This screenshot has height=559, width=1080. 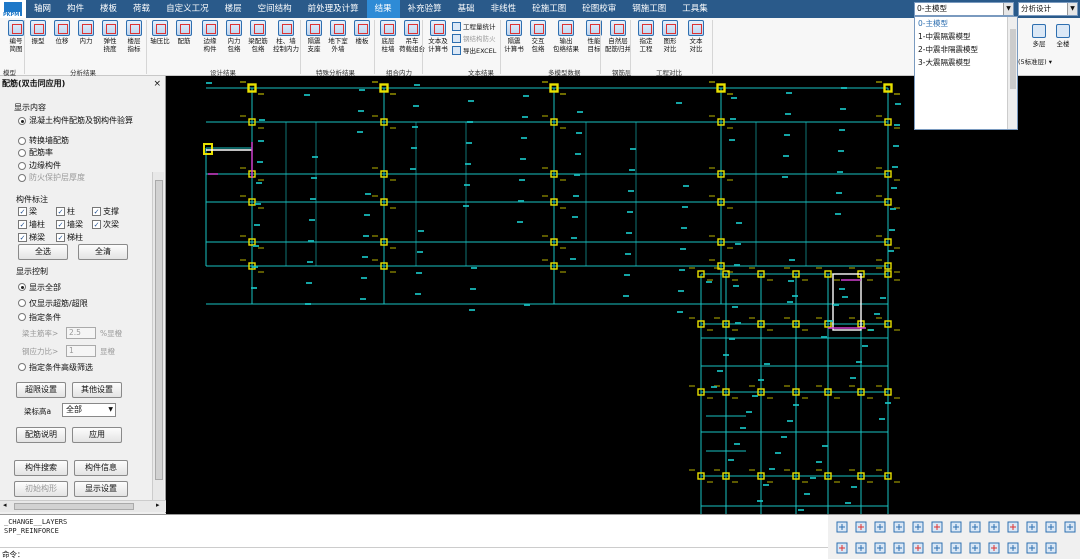 What do you see at coordinates (55, 367) in the screenshot?
I see `advanced-filter-radio: 指定条件高级筛选` at bounding box center [55, 367].